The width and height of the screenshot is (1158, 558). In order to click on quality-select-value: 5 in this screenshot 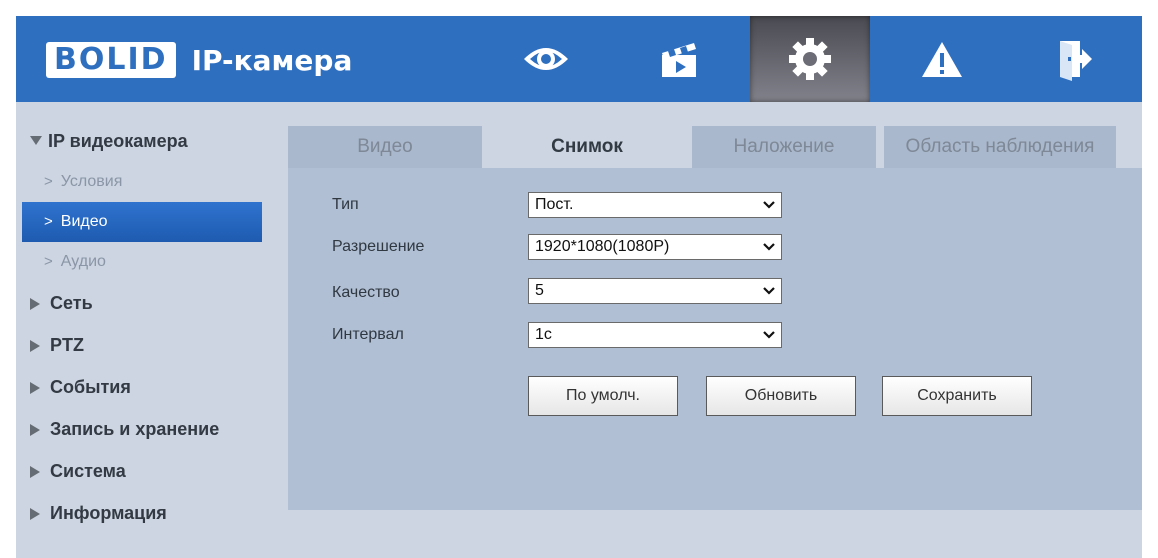, I will do `click(539, 290)`.